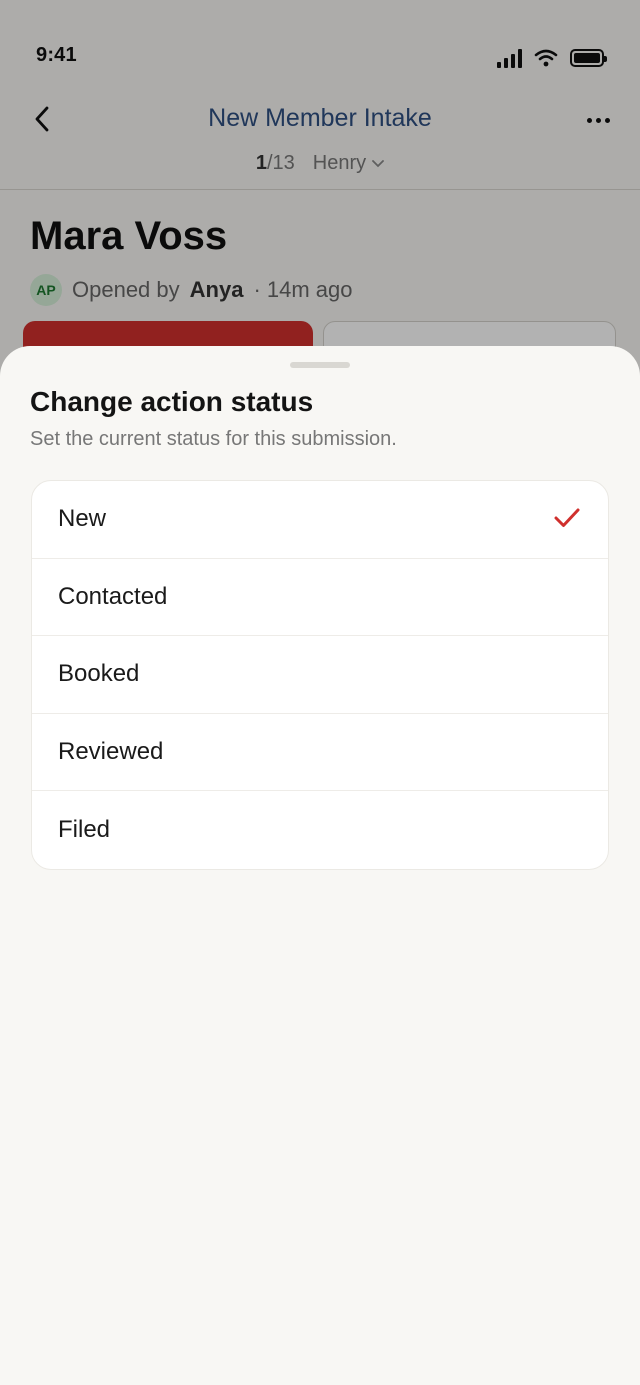 Image resolution: width=640 pixels, height=1385 pixels. What do you see at coordinates (111, 751) in the screenshot?
I see `option-label: Reviewed` at bounding box center [111, 751].